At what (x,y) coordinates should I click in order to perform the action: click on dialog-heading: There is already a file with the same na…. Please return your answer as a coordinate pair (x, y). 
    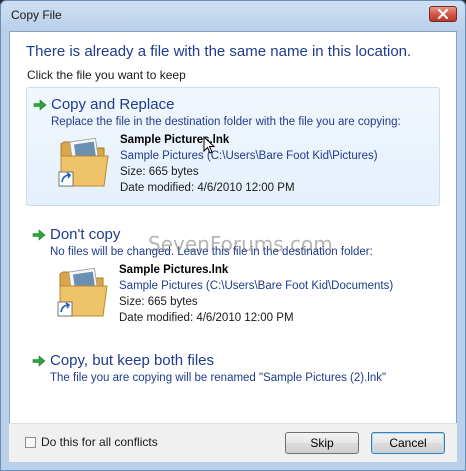
    Looking at the image, I should click on (219, 51).